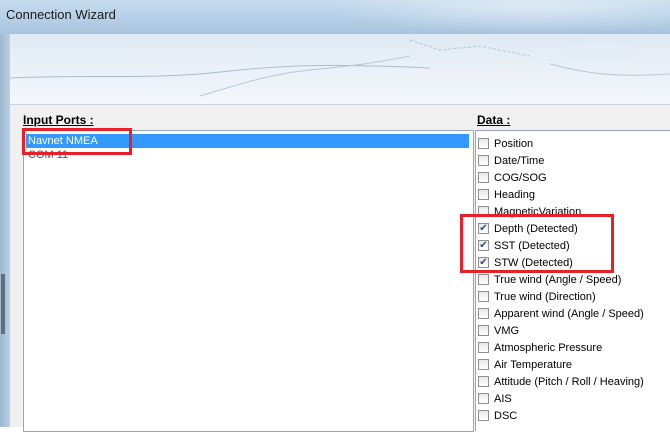  Describe the element at coordinates (77, 141) in the screenshot. I see `annotation-highlight-port` at that location.